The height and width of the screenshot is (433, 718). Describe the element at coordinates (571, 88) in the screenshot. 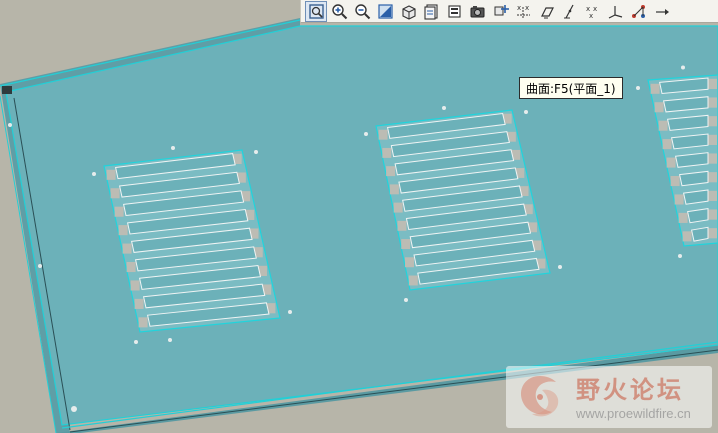

I see `surface-tooltip: 曲面:F5(平面_1)` at that location.